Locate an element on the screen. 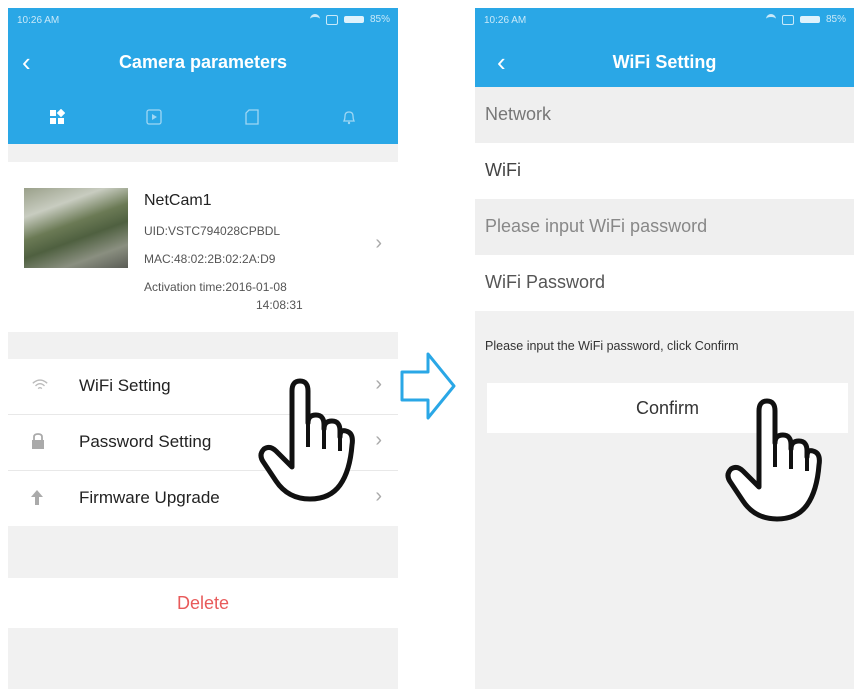  device-uid: UID:VSTC794028CPBDL is located at coordinates (212, 231).